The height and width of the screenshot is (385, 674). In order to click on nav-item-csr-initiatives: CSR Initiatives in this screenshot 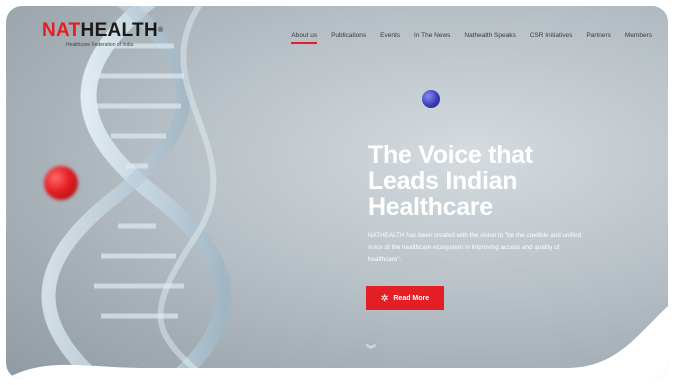, I will do `click(551, 35)`.